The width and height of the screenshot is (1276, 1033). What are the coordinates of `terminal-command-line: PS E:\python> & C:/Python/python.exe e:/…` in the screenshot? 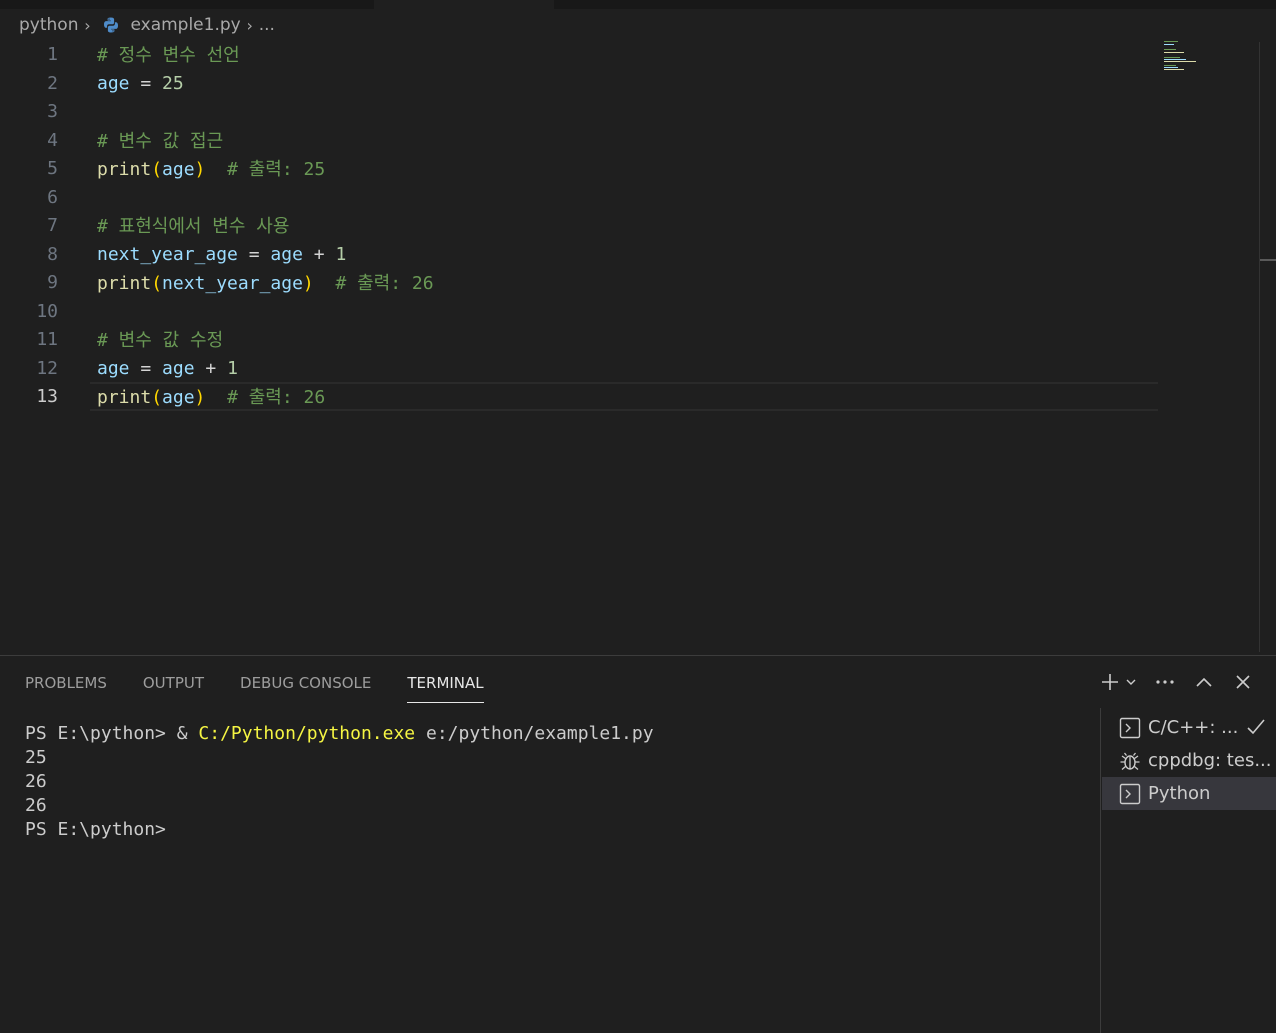 It's located at (339, 734).